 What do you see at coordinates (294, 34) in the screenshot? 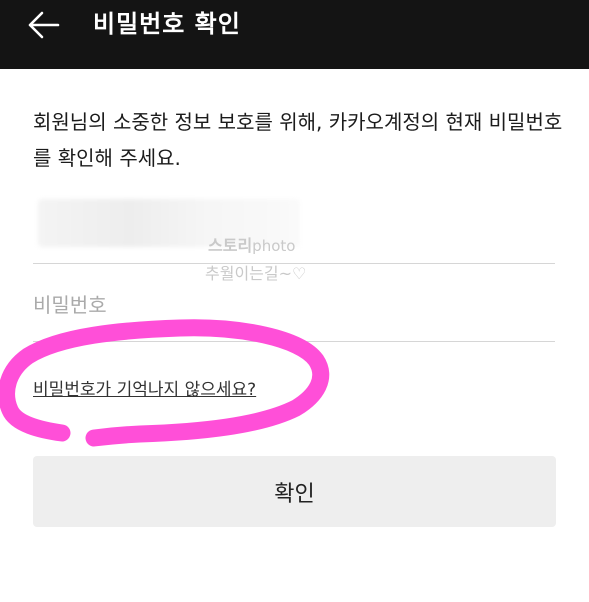
I see `top-app-bar: 비밀번호 확인` at bounding box center [294, 34].